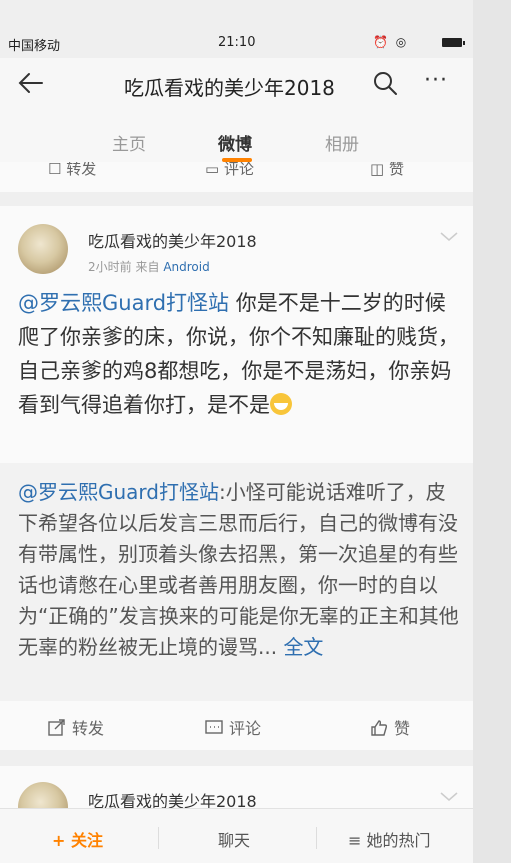 Image resolution: width=511 pixels, height=863 pixels. I want to click on repost-label: 转发, so click(88, 728).